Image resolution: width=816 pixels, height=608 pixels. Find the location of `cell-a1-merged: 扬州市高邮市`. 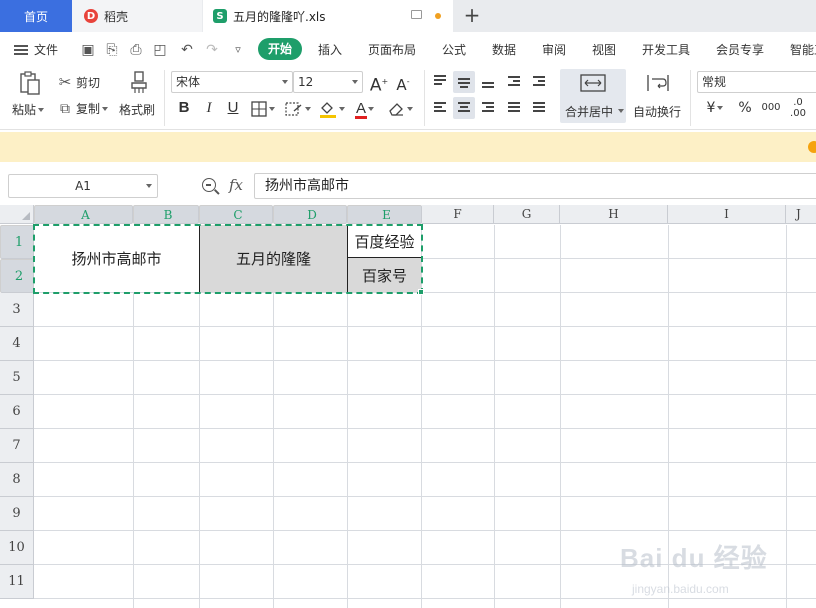

cell-a1-merged: 扬州市高邮市 is located at coordinates (116, 258).